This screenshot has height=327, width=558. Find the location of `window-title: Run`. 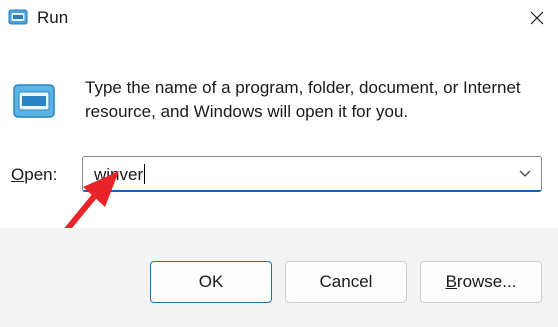

window-title: Run is located at coordinates (53, 17).